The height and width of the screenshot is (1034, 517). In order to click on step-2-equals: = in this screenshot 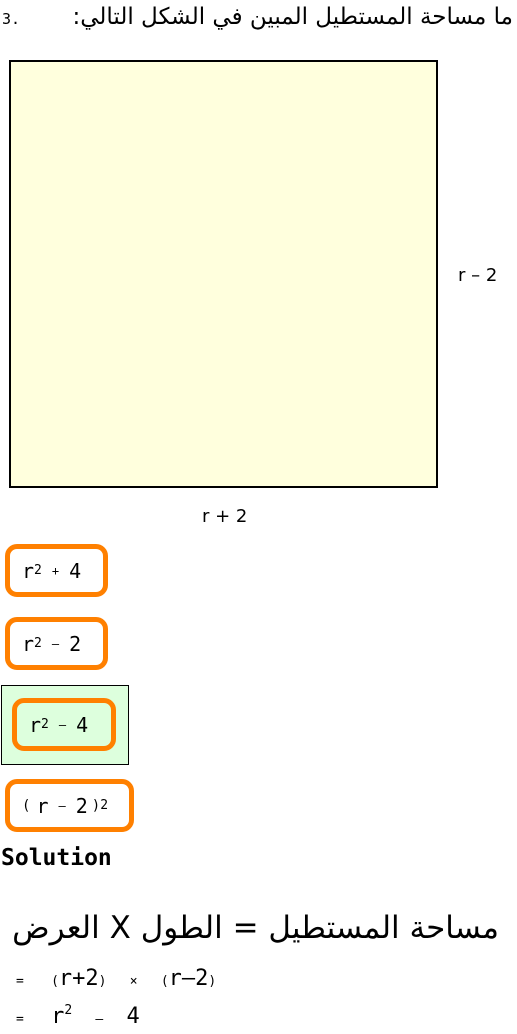, I will do `click(20, 1019)`.